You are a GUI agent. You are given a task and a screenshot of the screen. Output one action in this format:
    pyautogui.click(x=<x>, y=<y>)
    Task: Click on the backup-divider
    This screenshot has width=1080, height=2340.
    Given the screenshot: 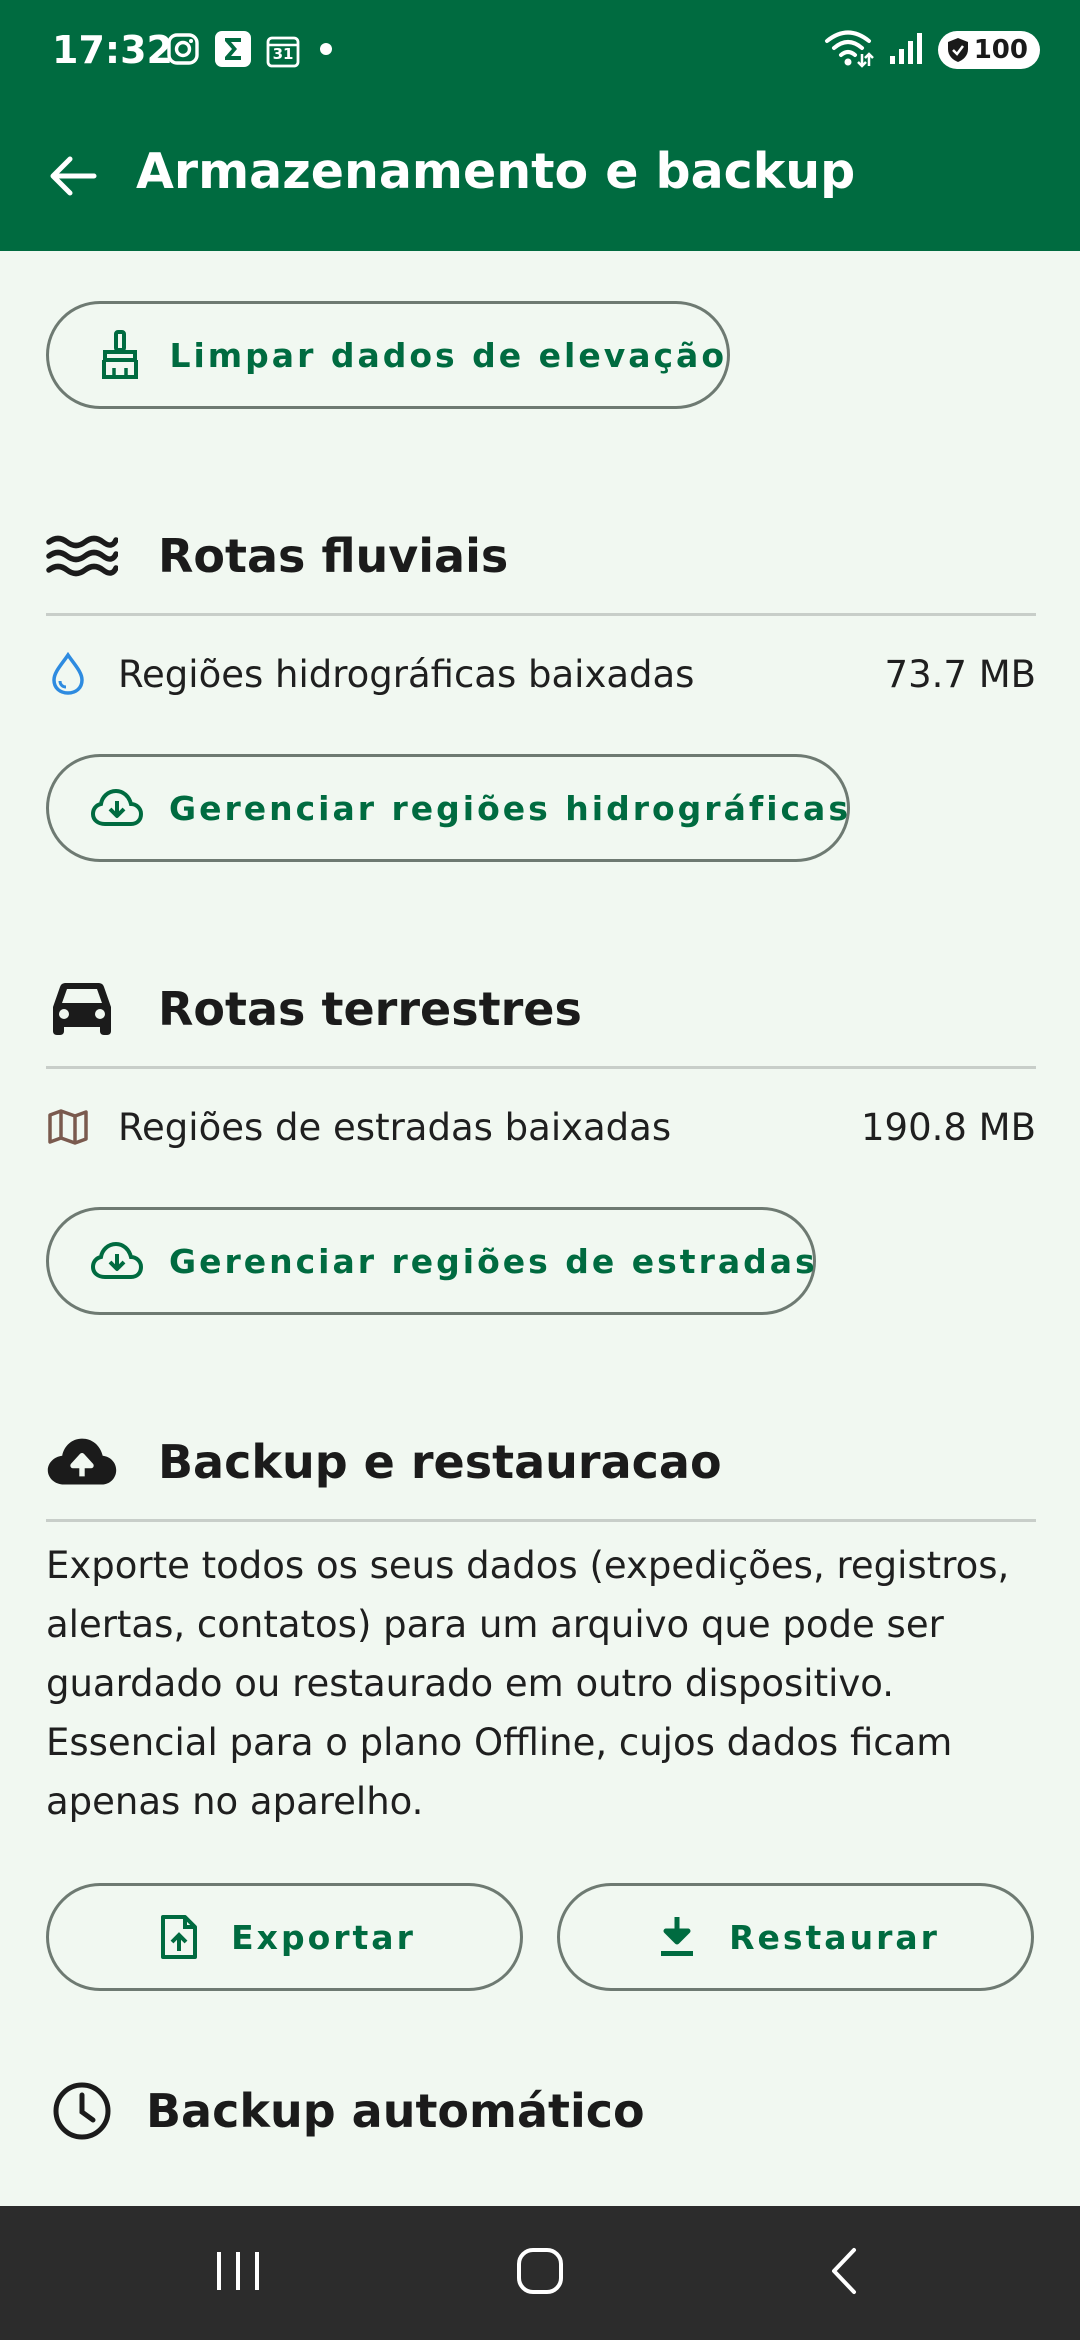 What is the action you would take?
    pyautogui.click(x=541, y=1520)
    